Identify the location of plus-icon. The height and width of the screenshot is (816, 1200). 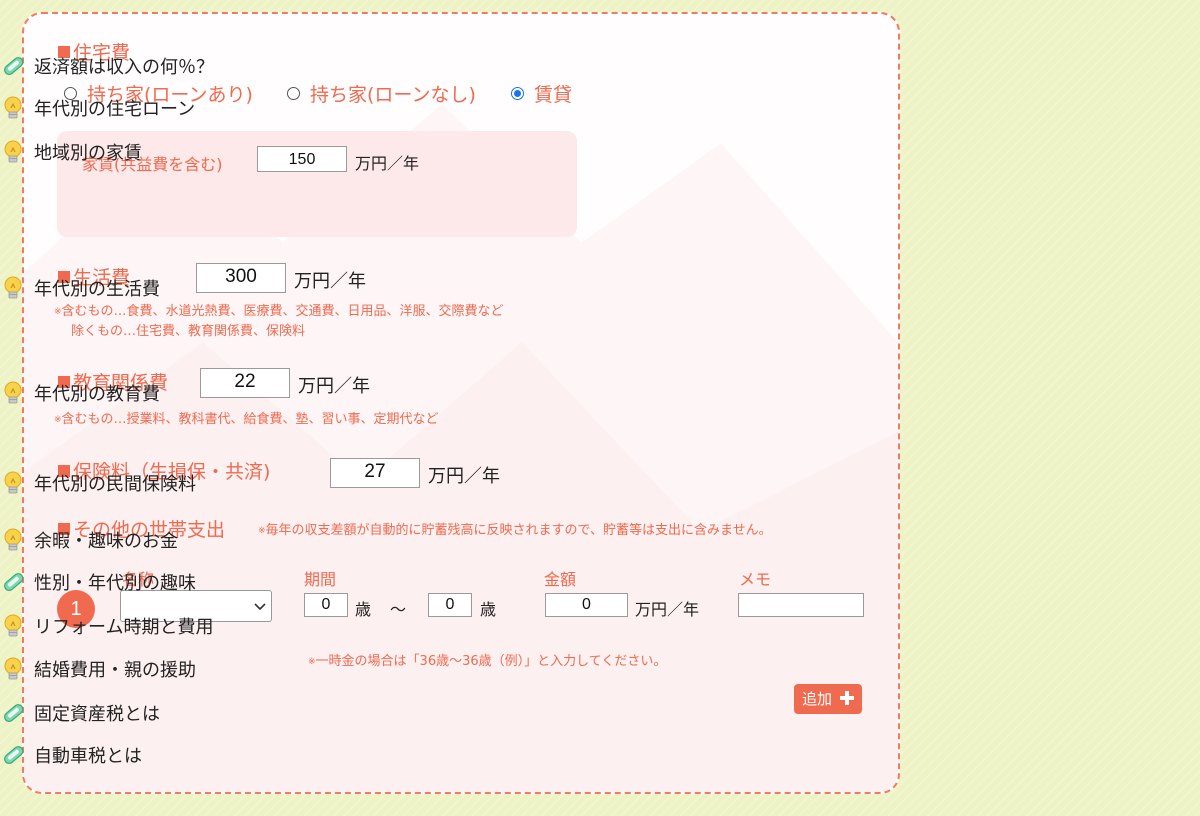
(846, 698).